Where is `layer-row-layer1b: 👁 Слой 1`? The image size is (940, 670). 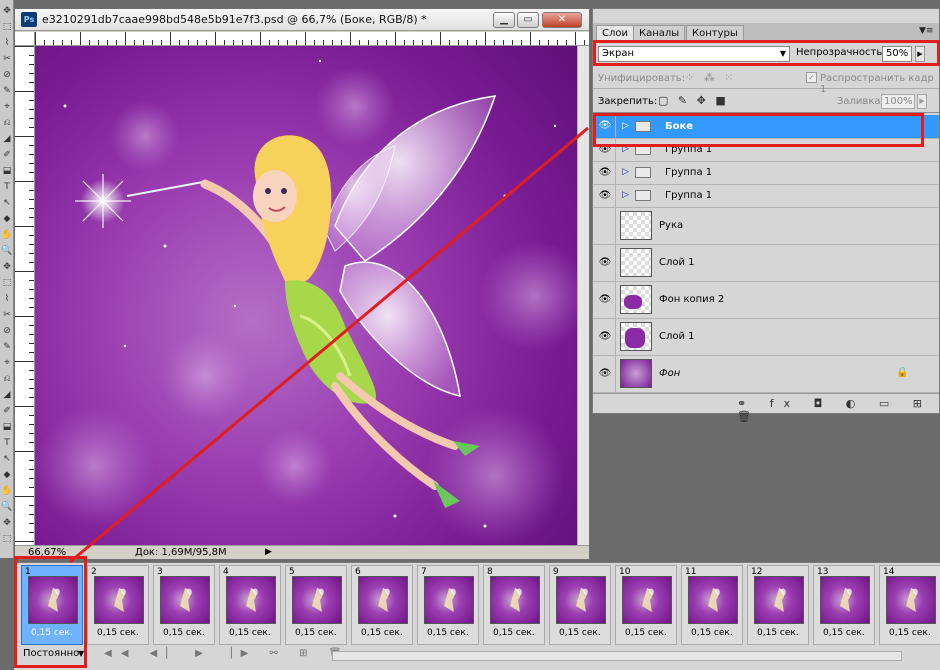 layer-row-layer1b: 👁 Слой 1 is located at coordinates (766, 337).